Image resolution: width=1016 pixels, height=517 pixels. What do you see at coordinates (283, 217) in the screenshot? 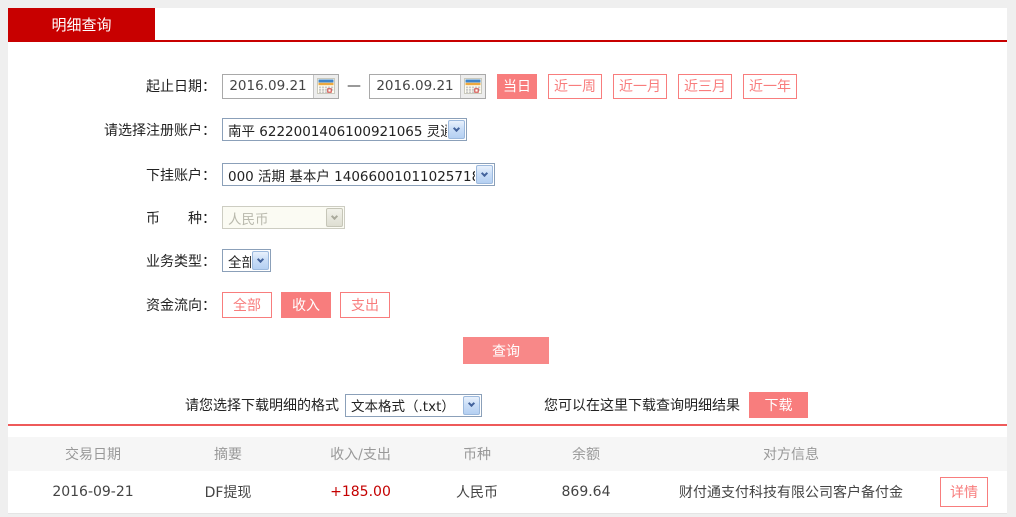
I see `currency-select: 人民币` at bounding box center [283, 217].